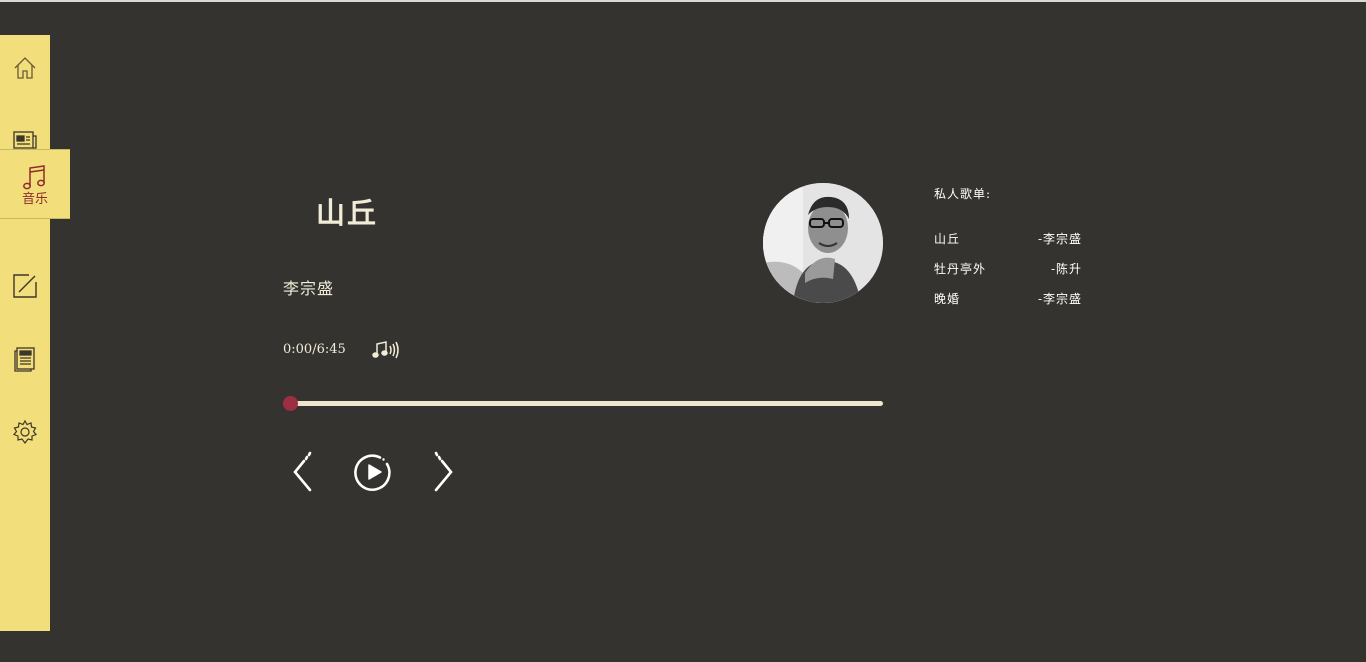 The image size is (1366, 662). Describe the element at coordinates (309, 288) in the screenshot. I see `song-artist: 李宗盛` at that location.